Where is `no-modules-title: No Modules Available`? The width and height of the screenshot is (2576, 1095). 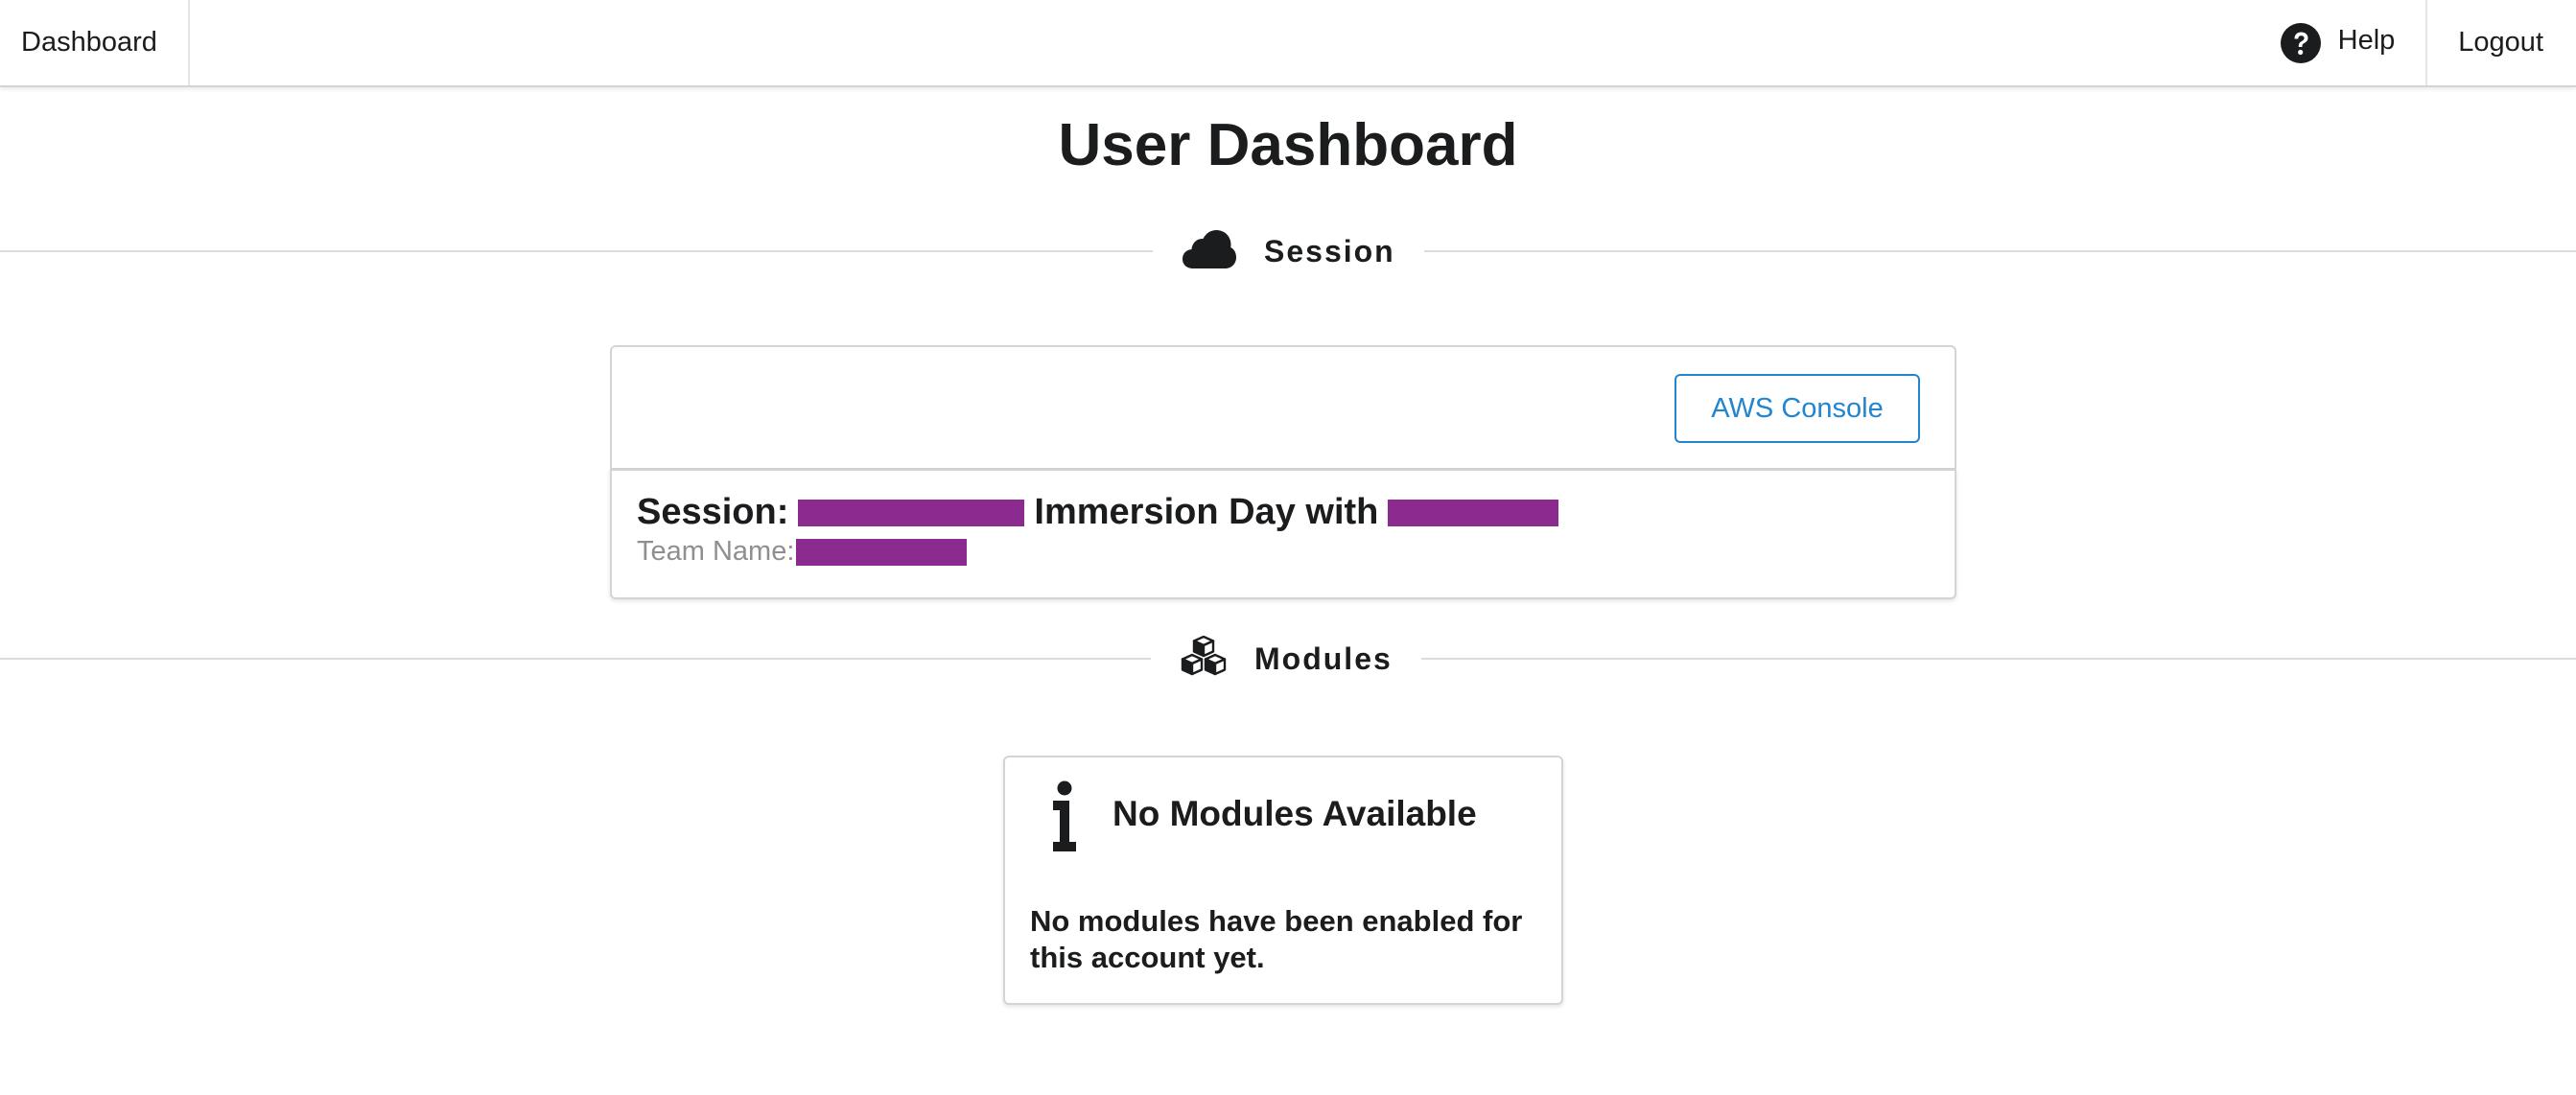 no-modules-title: No Modules Available is located at coordinates (1294, 813).